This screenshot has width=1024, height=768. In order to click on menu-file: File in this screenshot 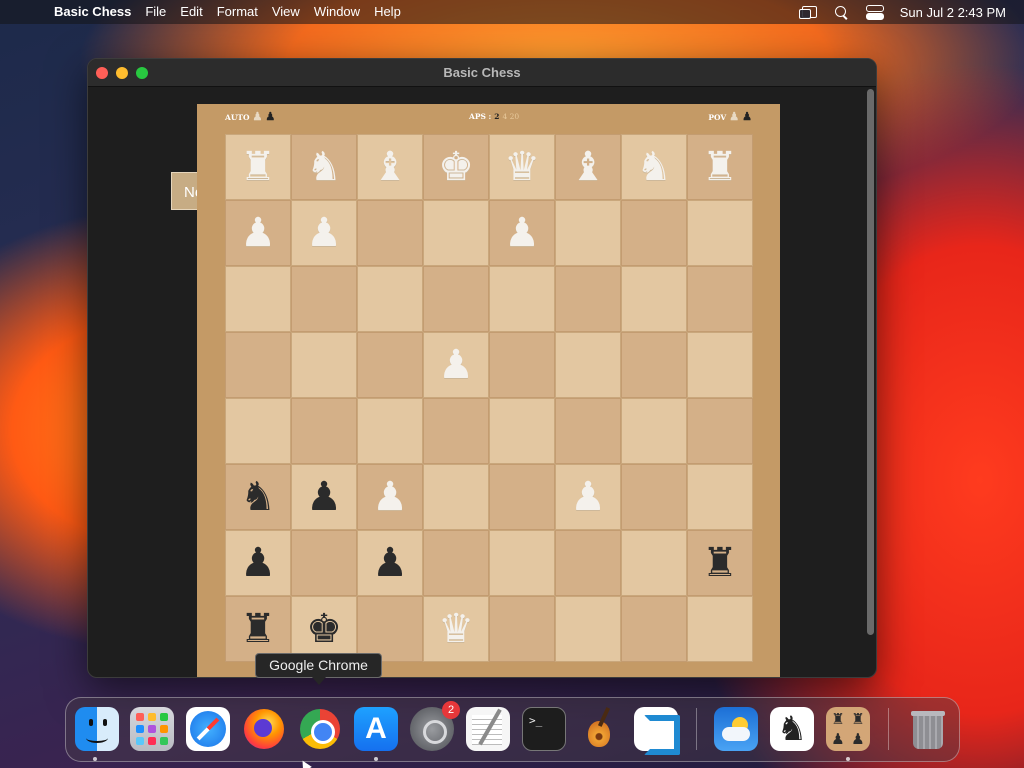, I will do `click(155, 12)`.